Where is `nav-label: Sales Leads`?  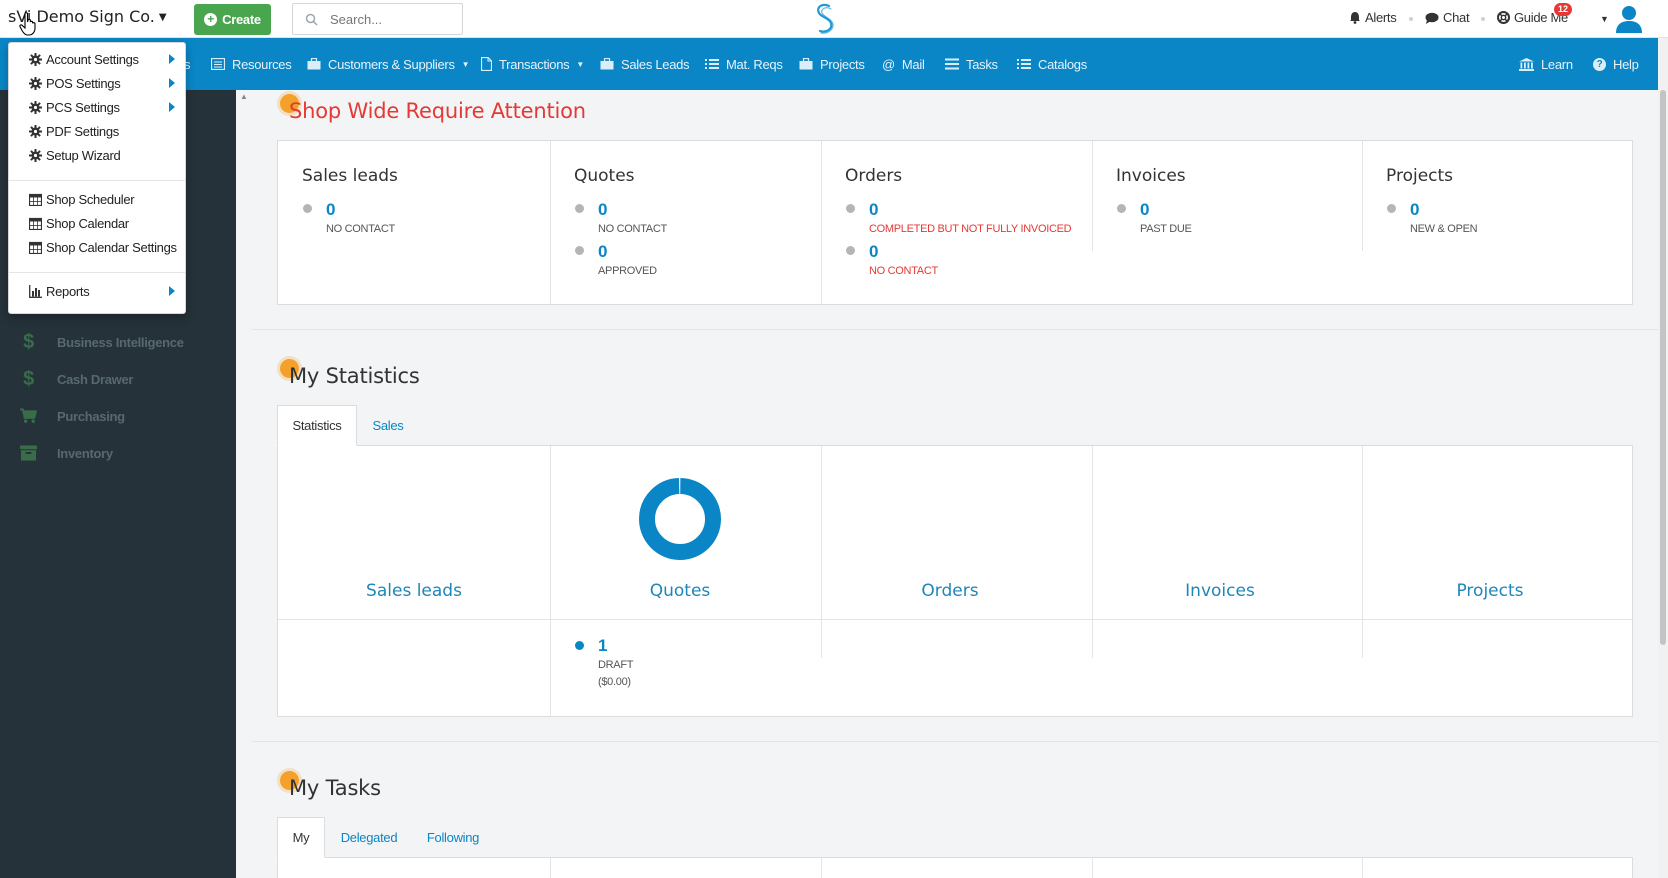 nav-label: Sales Leads is located at coordinates (655, 64).